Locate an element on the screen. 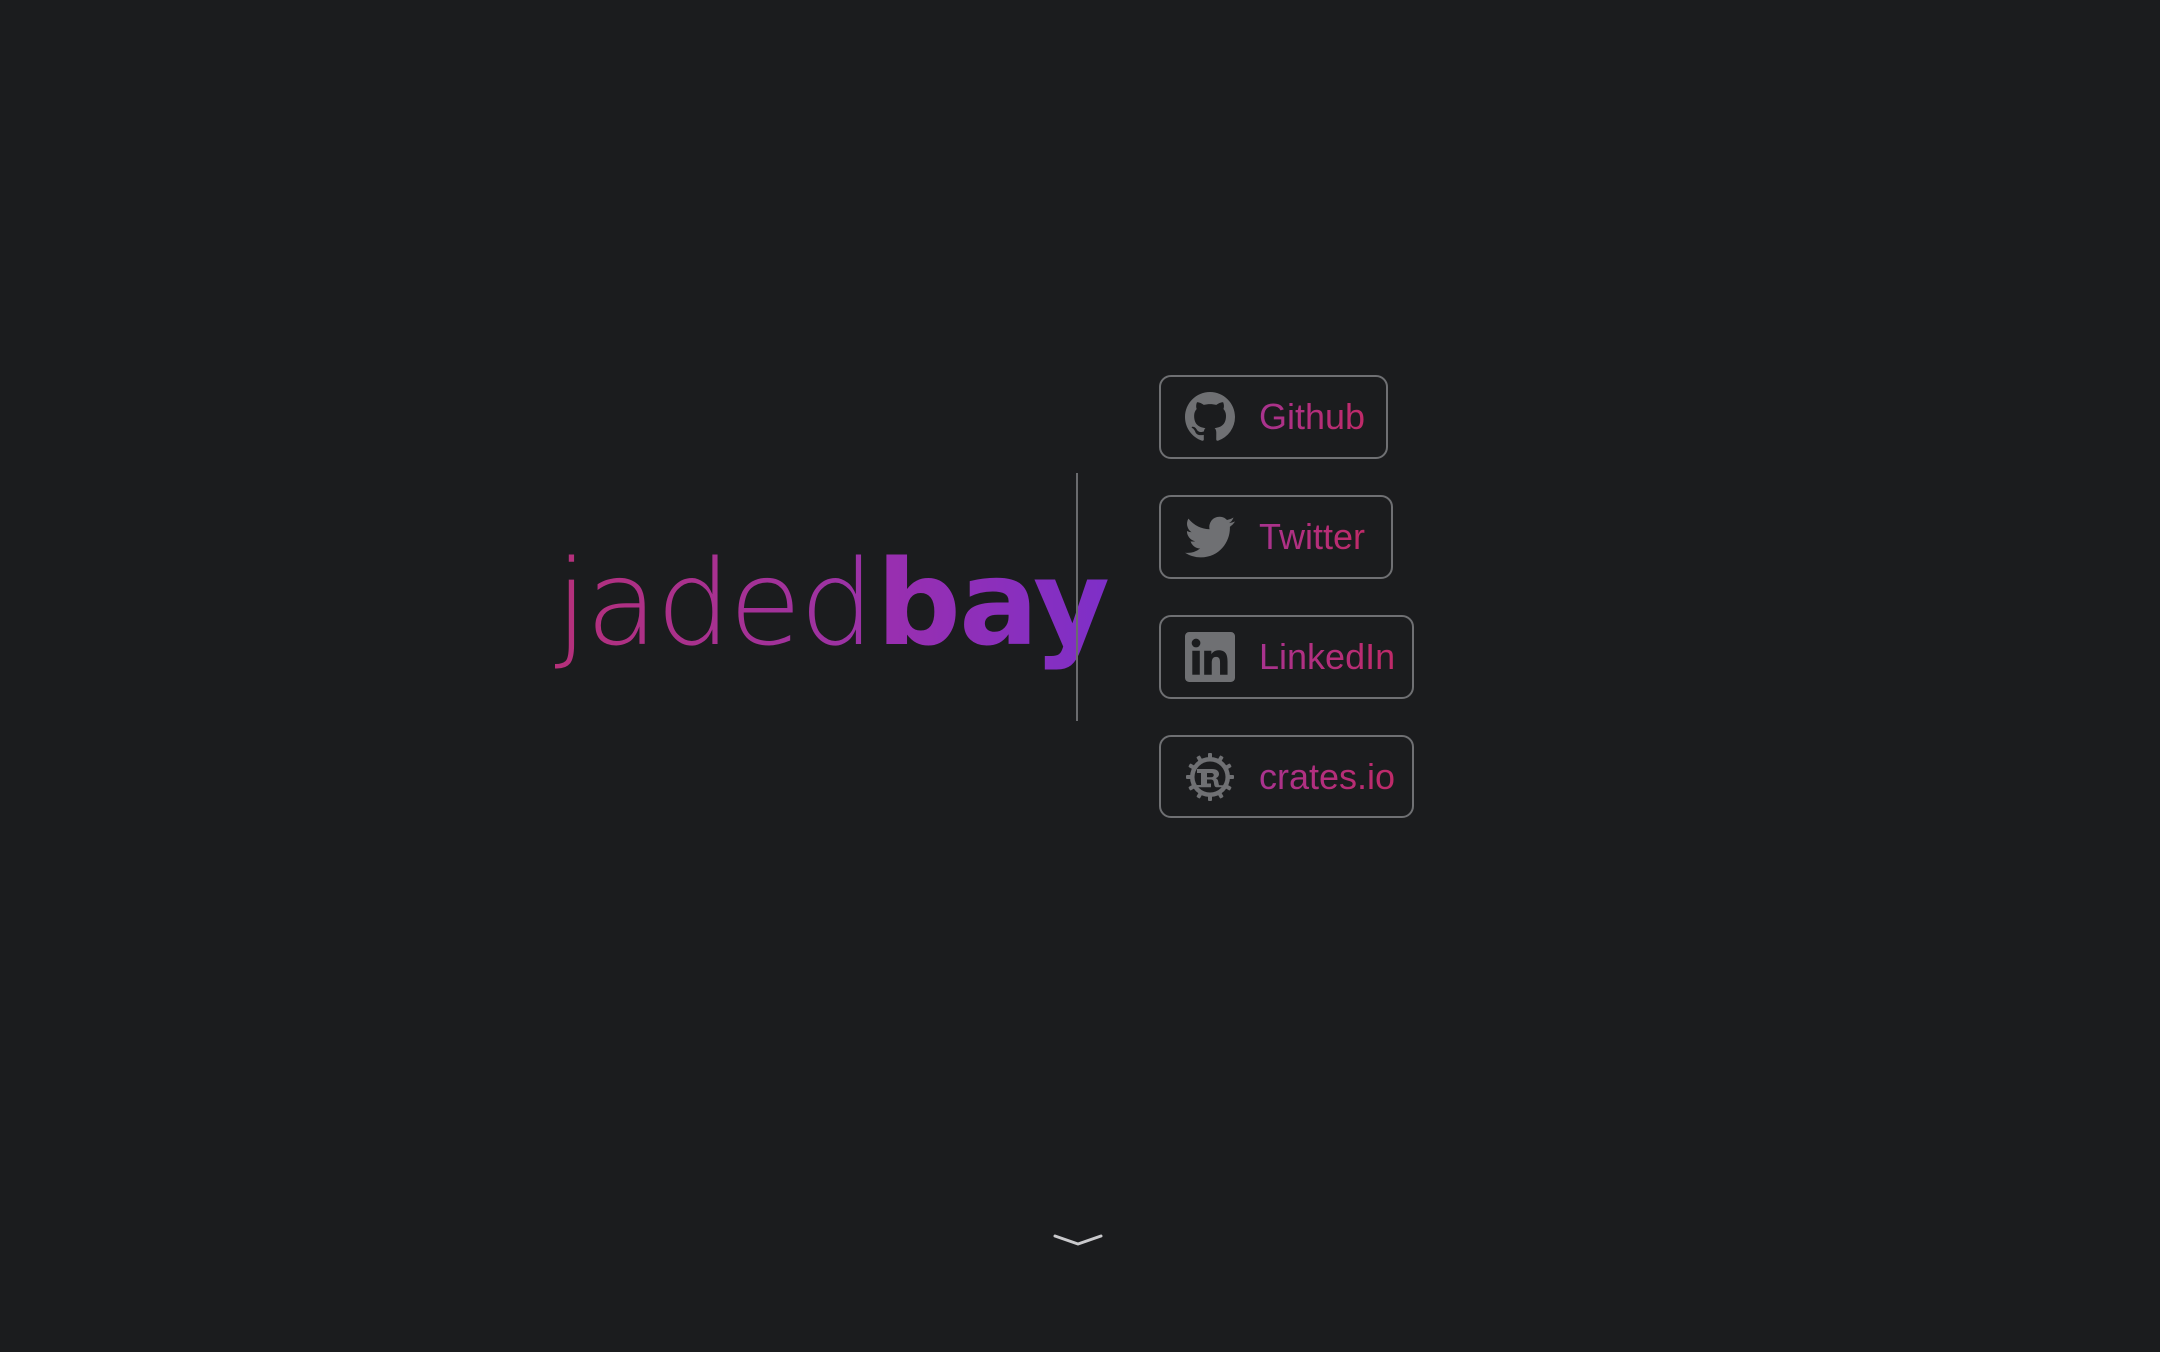 This screenshot has width=2160, height=1352. linkedin-icon is located at coordinates (1210, 657).